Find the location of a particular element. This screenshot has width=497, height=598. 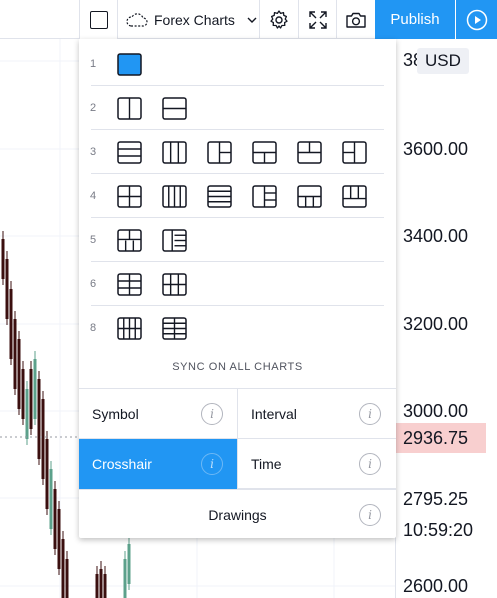

sync-drawings-option: Drawings i is located at coordinates (237, 514).